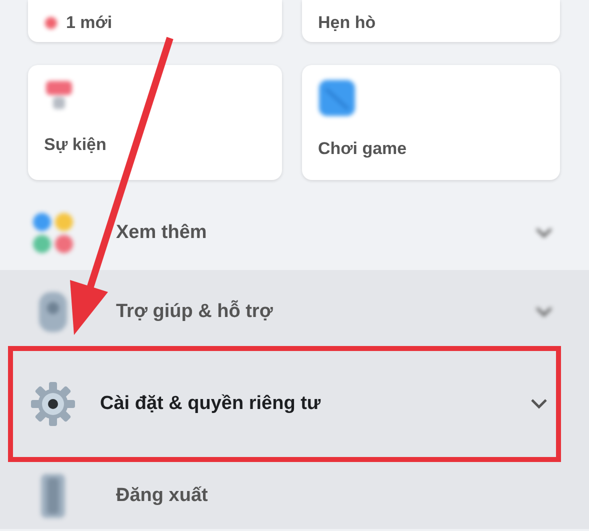 Image resolution: width=589 pixels, height=531 pixels. What do you see at coordinates (431, 21) in the screenshot?
I see `shortcut-card: Hẹn hò` at bounding box center [431, 21].